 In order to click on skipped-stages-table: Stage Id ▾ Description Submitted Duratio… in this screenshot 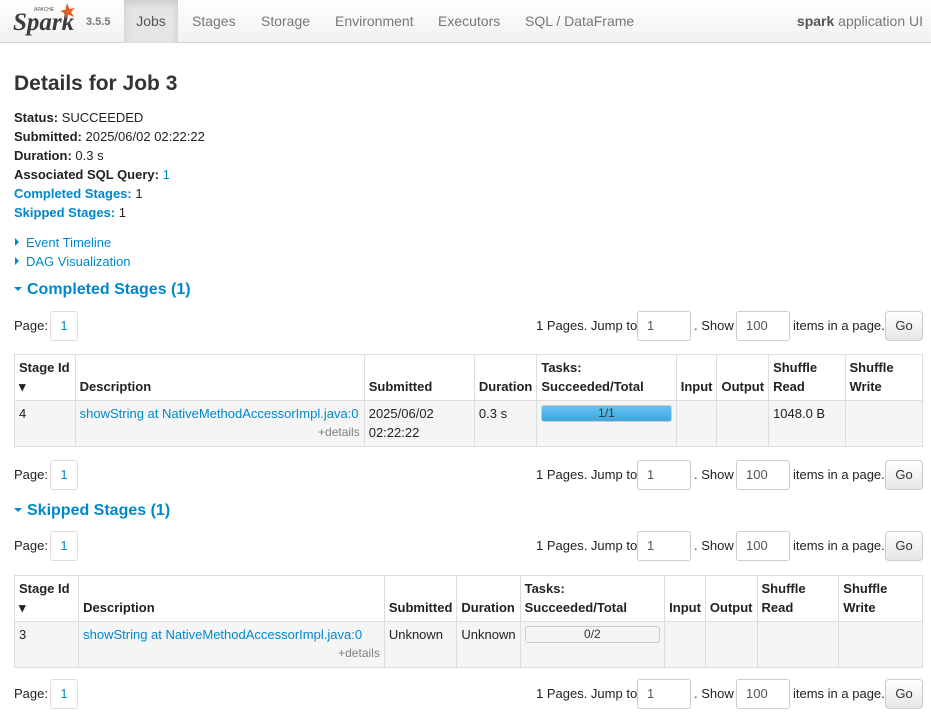, I will do `click(468, 621)`.